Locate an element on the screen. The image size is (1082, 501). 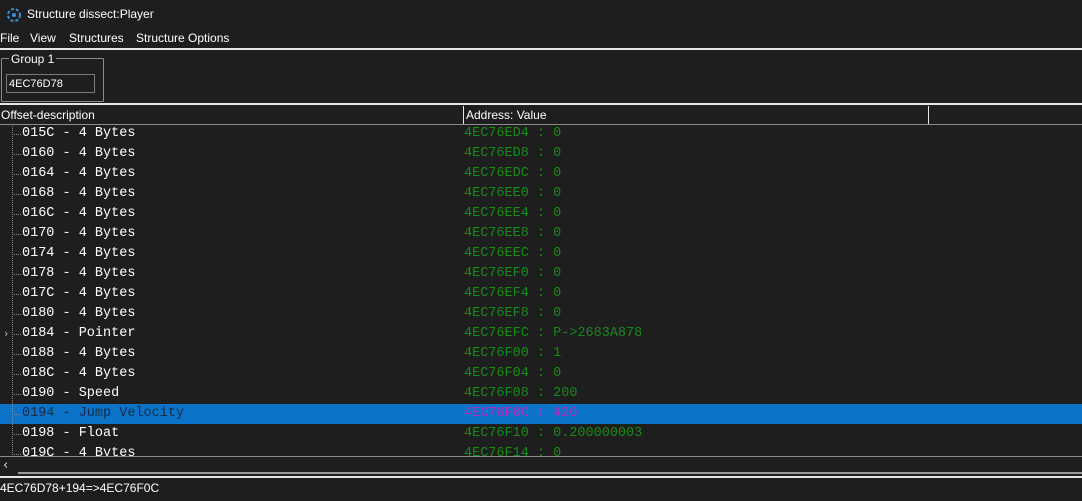
expand-arrow-icon: › is located at coordinates (6, 333).